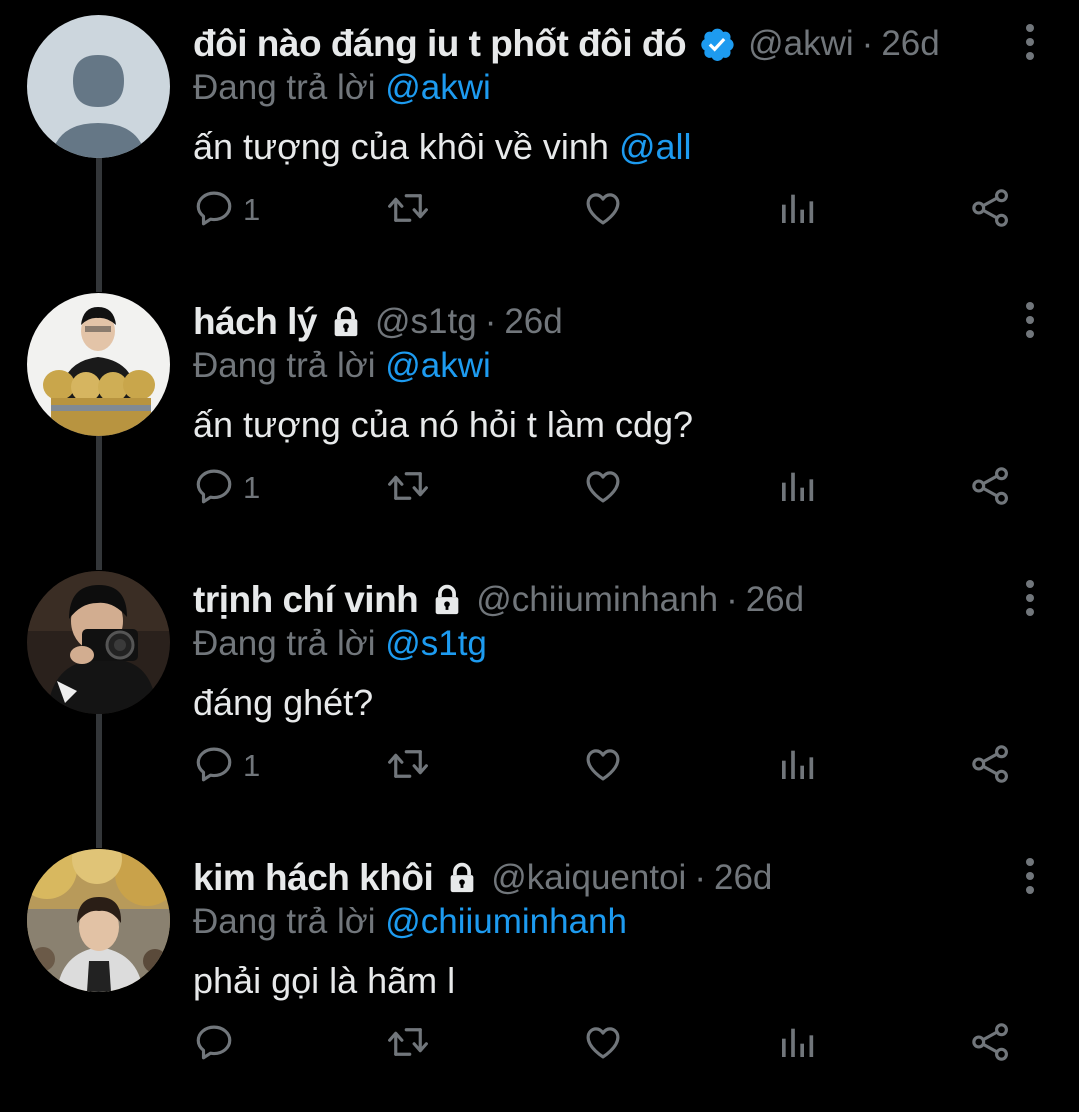 This screenshot has width=1079, height=1112. What do you see at coordinates (98, 86) in the screenshot?
I see `avatar-default` at bounding box center [98, 86].